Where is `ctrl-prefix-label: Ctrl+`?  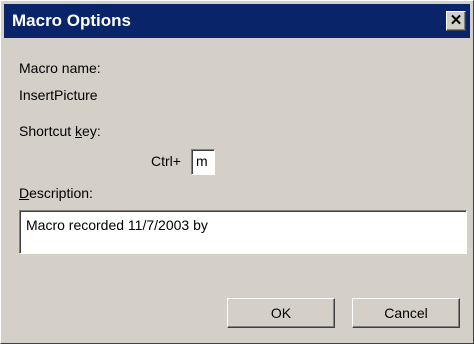
ctrl-prefix-label: Ctrl+ is located at coordinates (166, 161).